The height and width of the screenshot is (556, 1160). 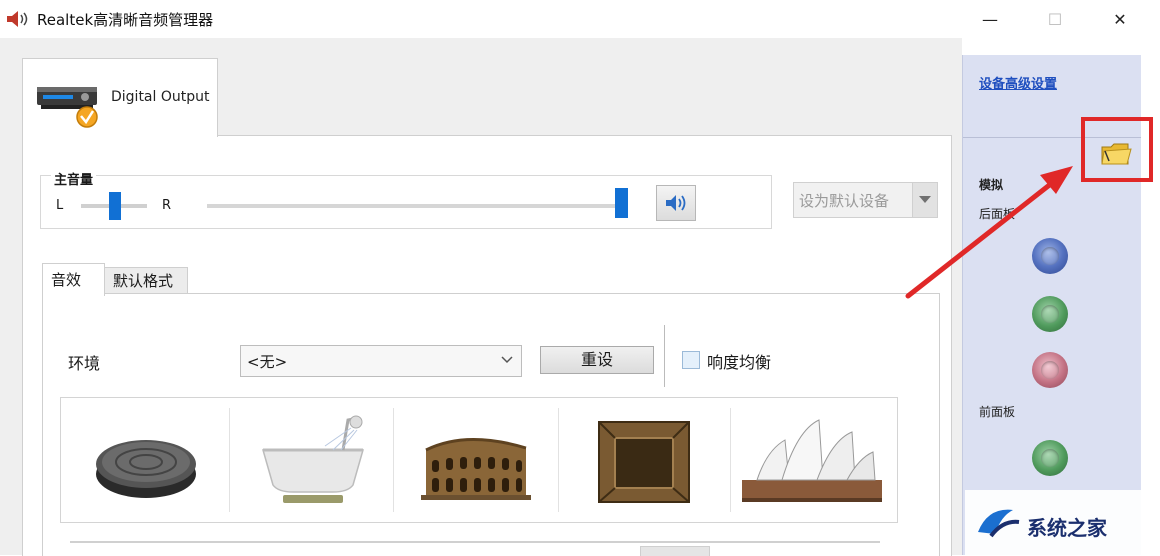 What do you see at coordinates (160, 97) in the screenshot?
I see `device-label: Digital Output` at bounding box center [160, 97].